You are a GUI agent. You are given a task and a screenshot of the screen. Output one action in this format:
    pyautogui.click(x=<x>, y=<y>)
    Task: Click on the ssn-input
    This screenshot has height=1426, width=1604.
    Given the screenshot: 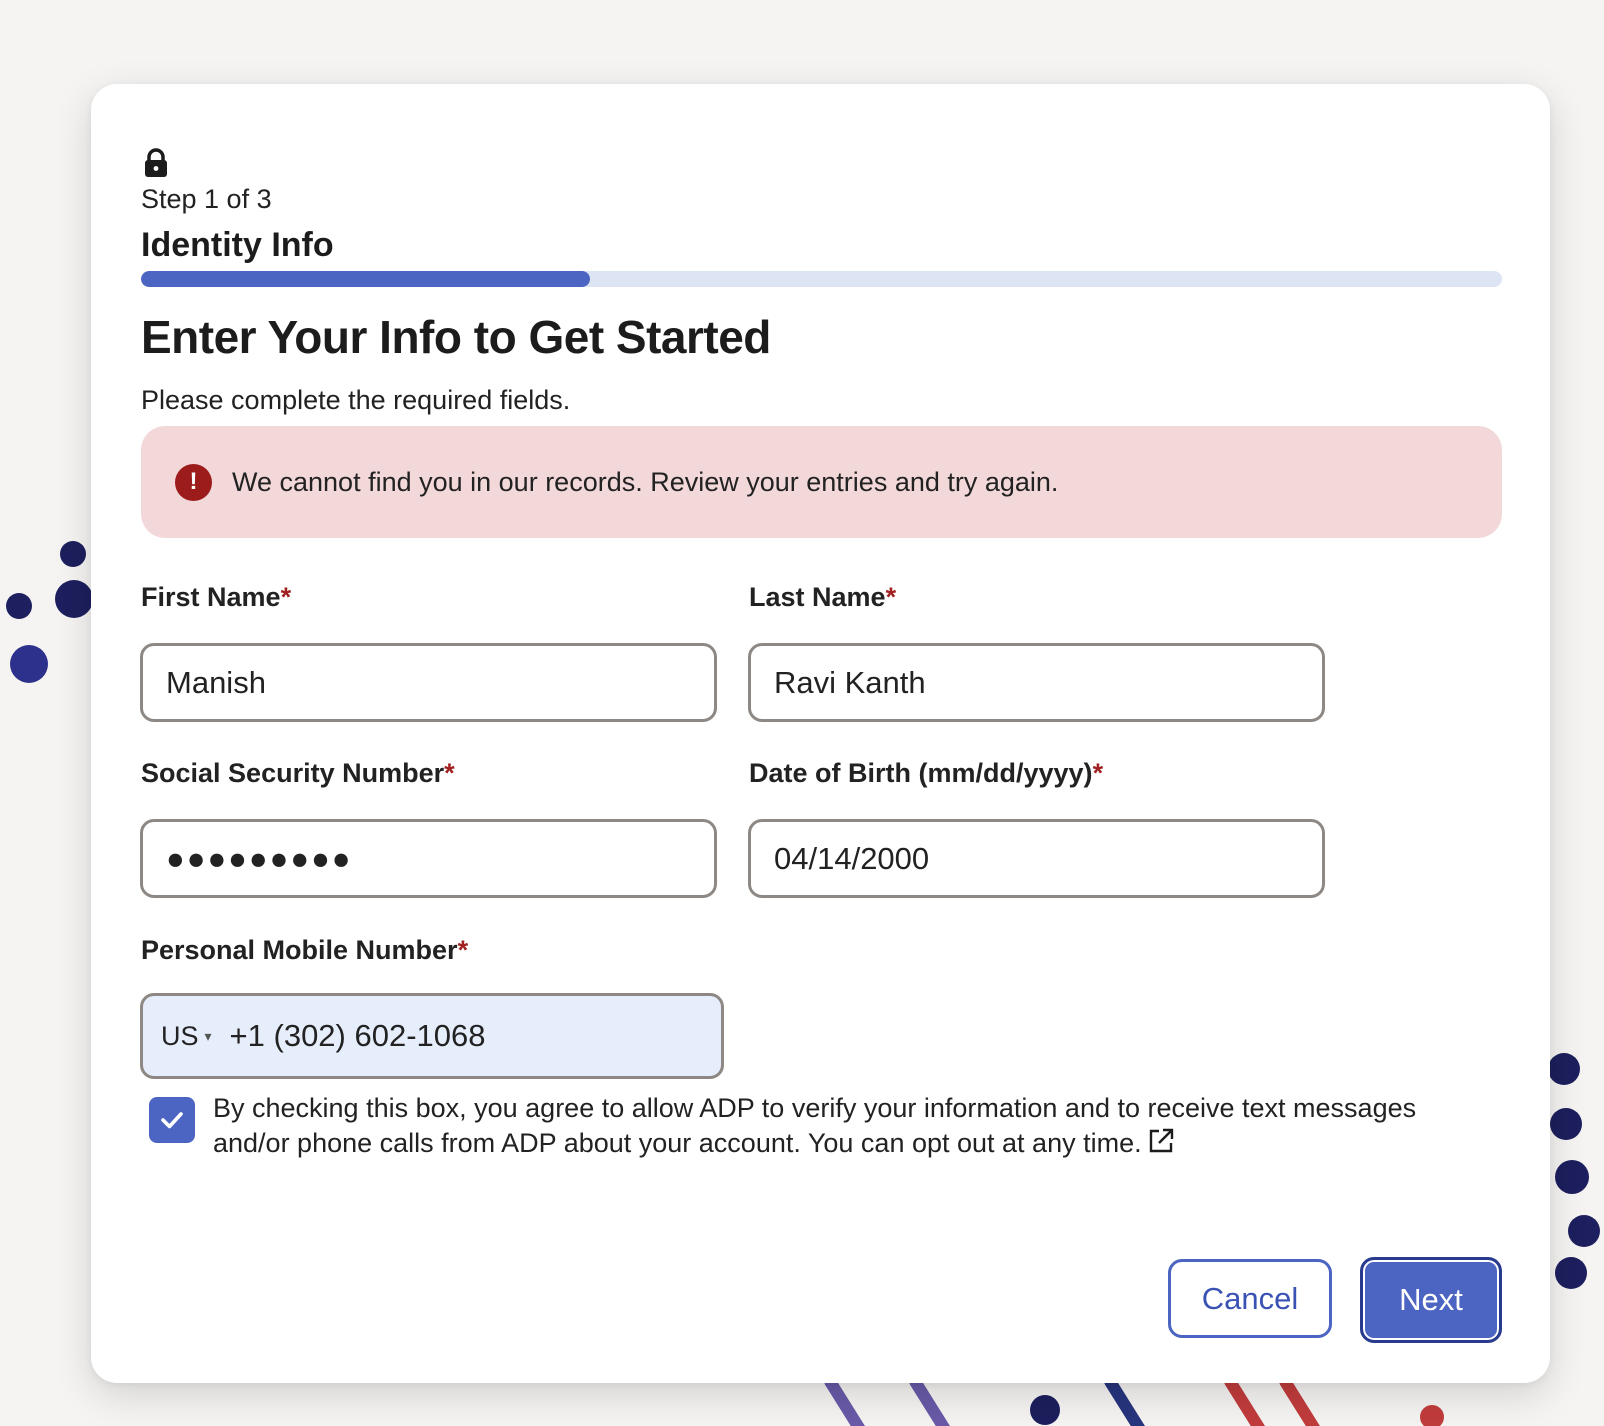 What is the action you would take?
    pyautogui.click(x=428, y=858)
    